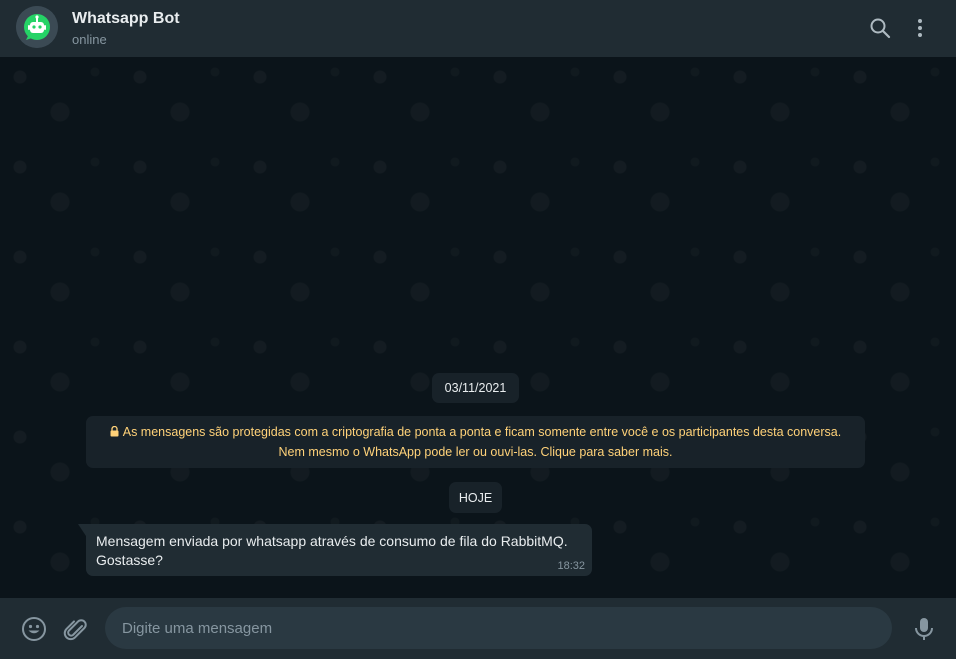 Image resolution: width=956 pixels, height=659 pixels. I want to click on lock-icon, so click(114, 431).